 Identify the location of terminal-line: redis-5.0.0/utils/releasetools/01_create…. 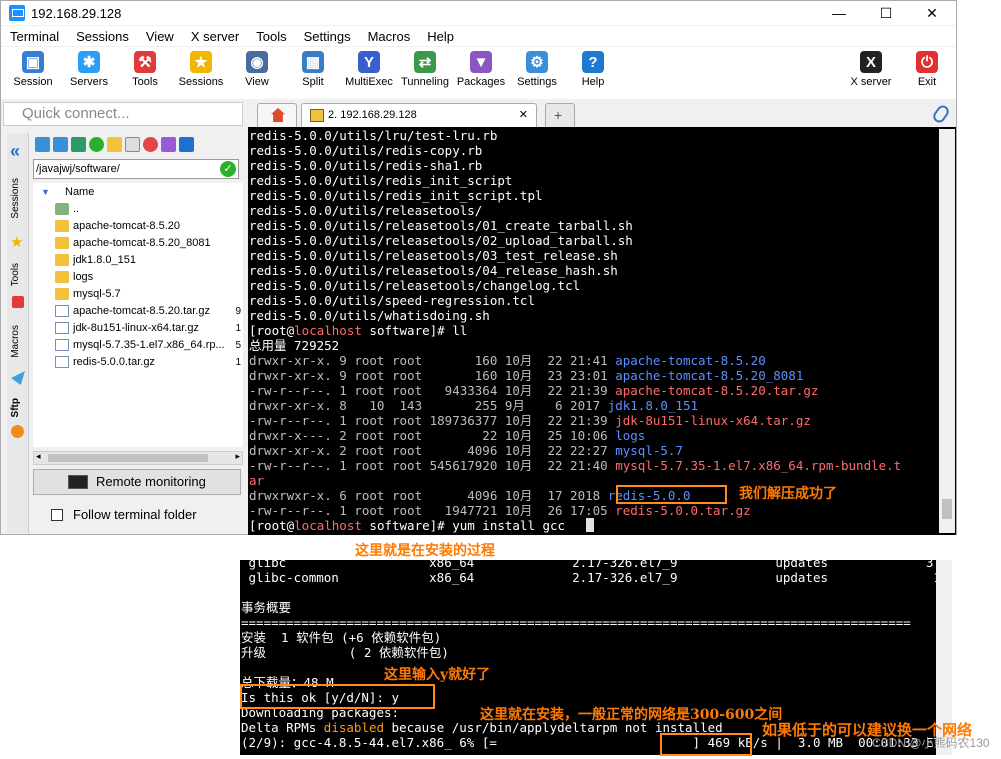
(441, 225).